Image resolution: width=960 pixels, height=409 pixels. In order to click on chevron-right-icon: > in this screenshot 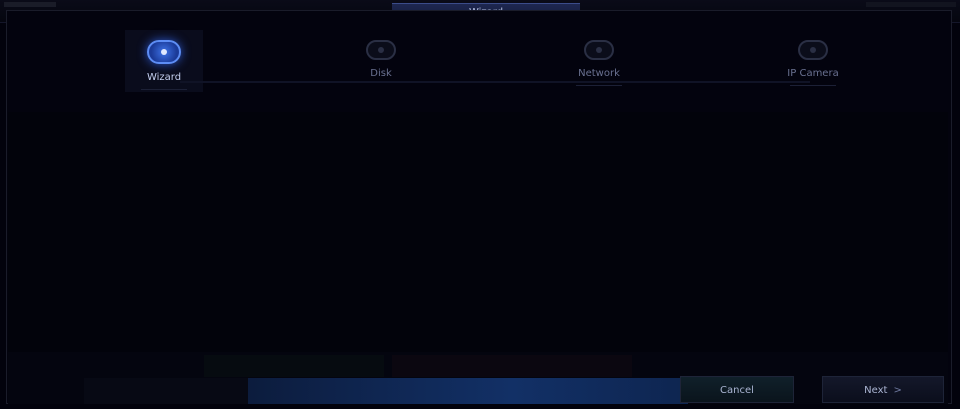, I will do `click(897, 390)`.